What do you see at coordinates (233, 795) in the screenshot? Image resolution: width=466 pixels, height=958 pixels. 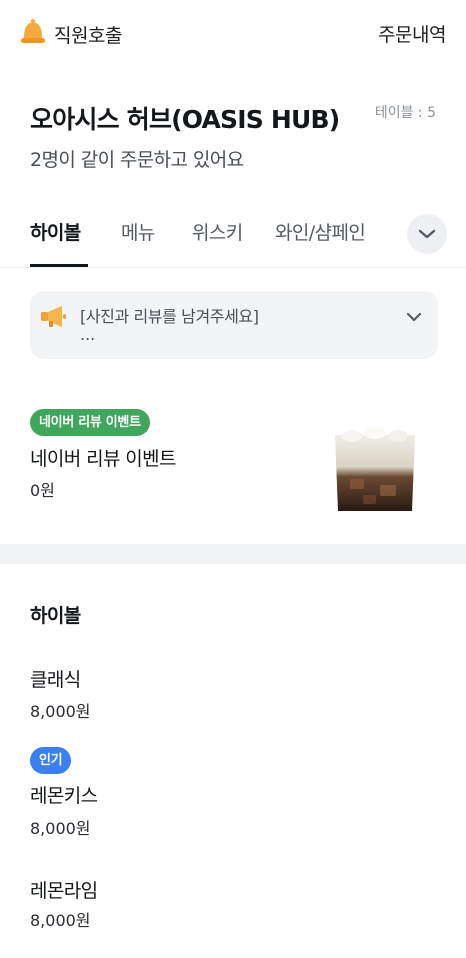 I see `menu-item-lemon-kiss: 인기 레몬키스 8,000원` at bounding box center [233, 795].